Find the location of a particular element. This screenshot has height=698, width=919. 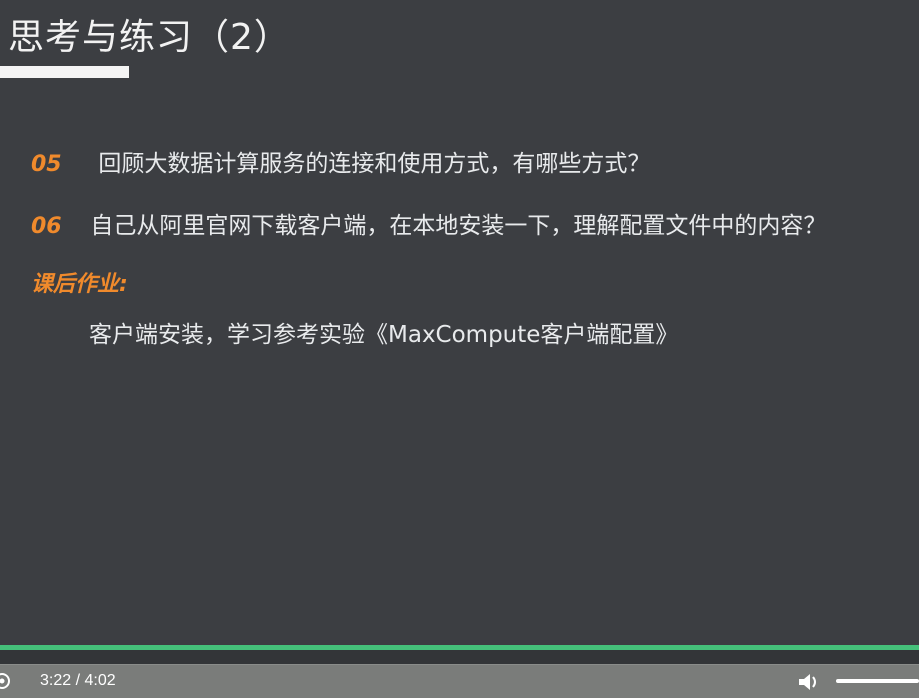

question-text: 自己从阿里官网下载客户端，在本地安装一下，理解配置文件中的内容？ is located at coordinates (458, 226).